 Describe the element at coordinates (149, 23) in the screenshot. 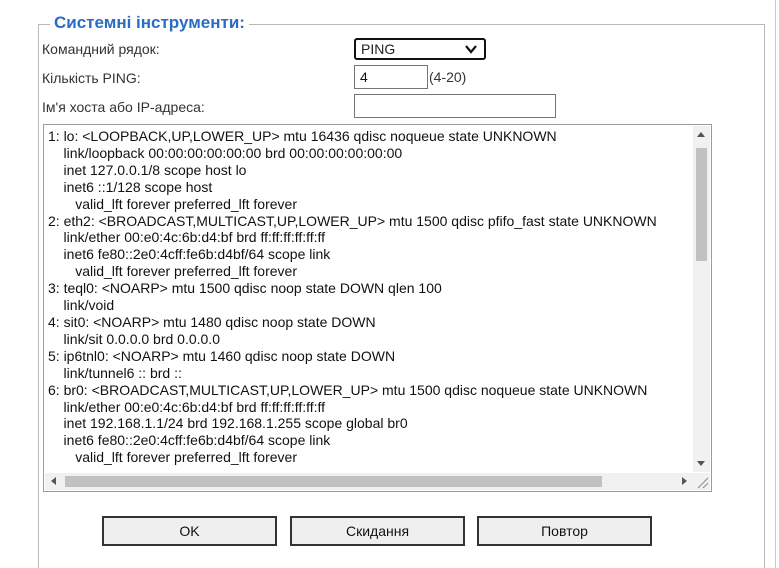

I see `section-title: Системні інструменти:` at that location.